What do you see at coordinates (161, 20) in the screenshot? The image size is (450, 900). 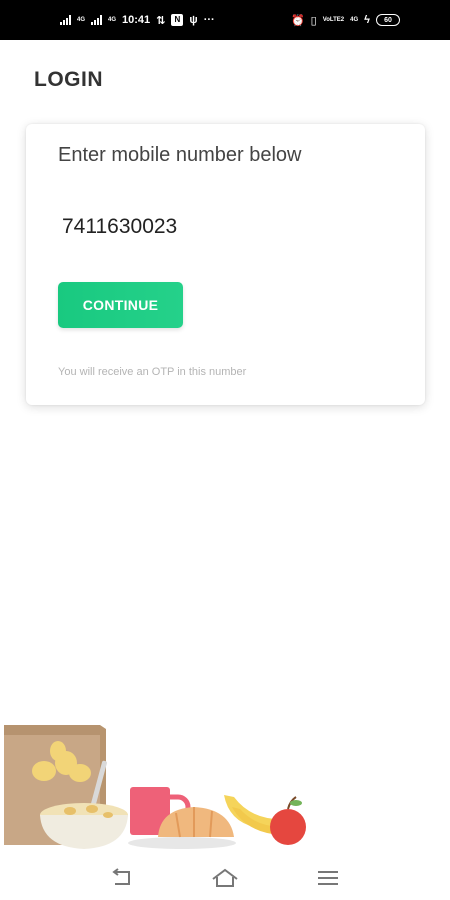 I see `data-icon: ⇅` at bounding box center [161, 20].